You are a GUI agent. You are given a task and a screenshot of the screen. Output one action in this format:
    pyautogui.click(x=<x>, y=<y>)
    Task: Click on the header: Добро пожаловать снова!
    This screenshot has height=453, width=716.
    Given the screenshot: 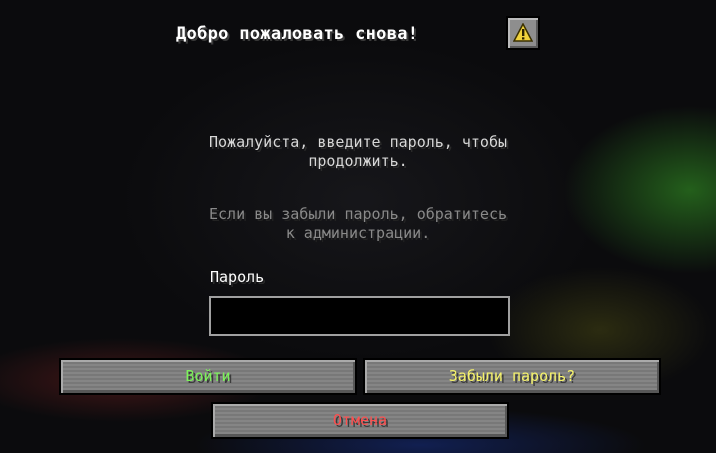 What is the action you would take?
    pyautogui.click(x=358, y=34)
    